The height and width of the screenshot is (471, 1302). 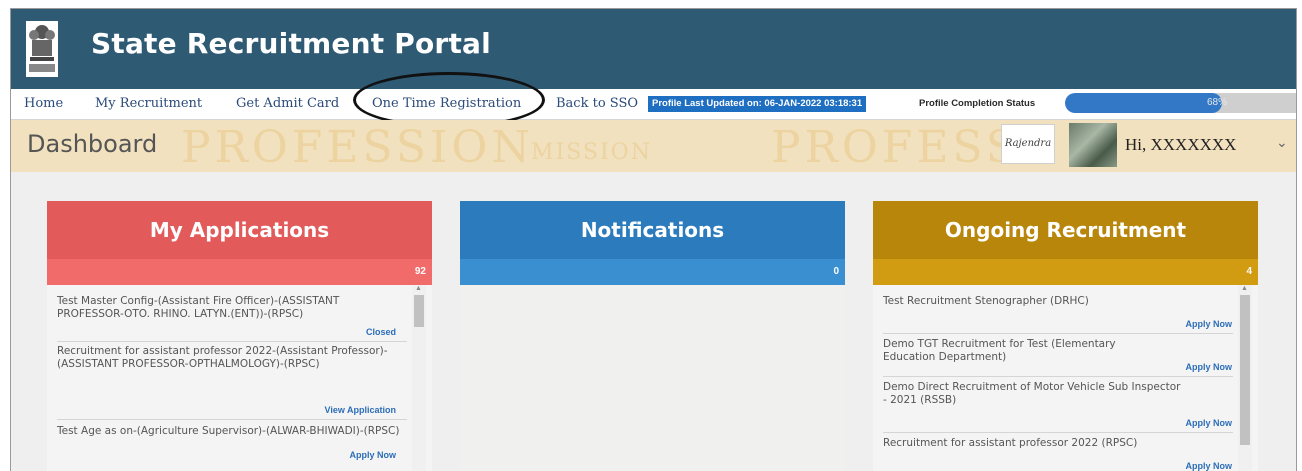 I want to click on application-status-closed: Closed, so click(x=381, y=332).